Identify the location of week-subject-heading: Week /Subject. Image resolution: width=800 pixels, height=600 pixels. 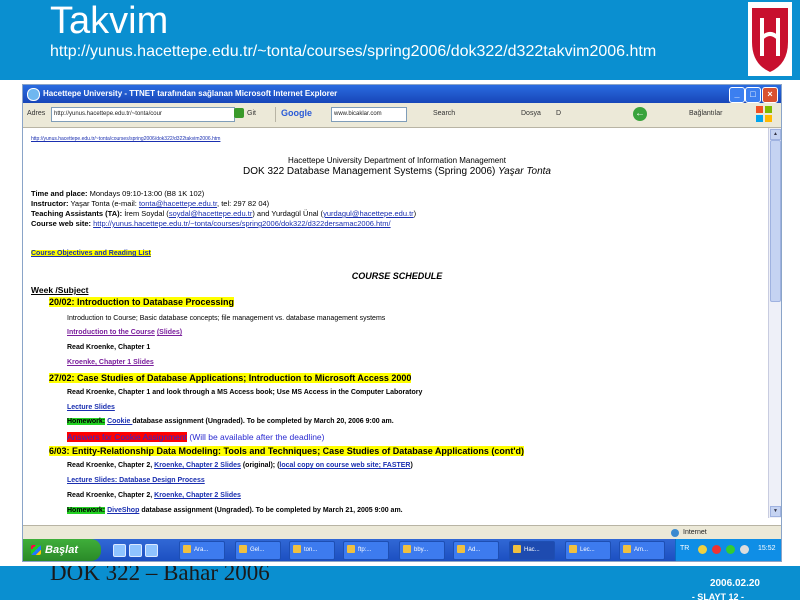
(60, 290).